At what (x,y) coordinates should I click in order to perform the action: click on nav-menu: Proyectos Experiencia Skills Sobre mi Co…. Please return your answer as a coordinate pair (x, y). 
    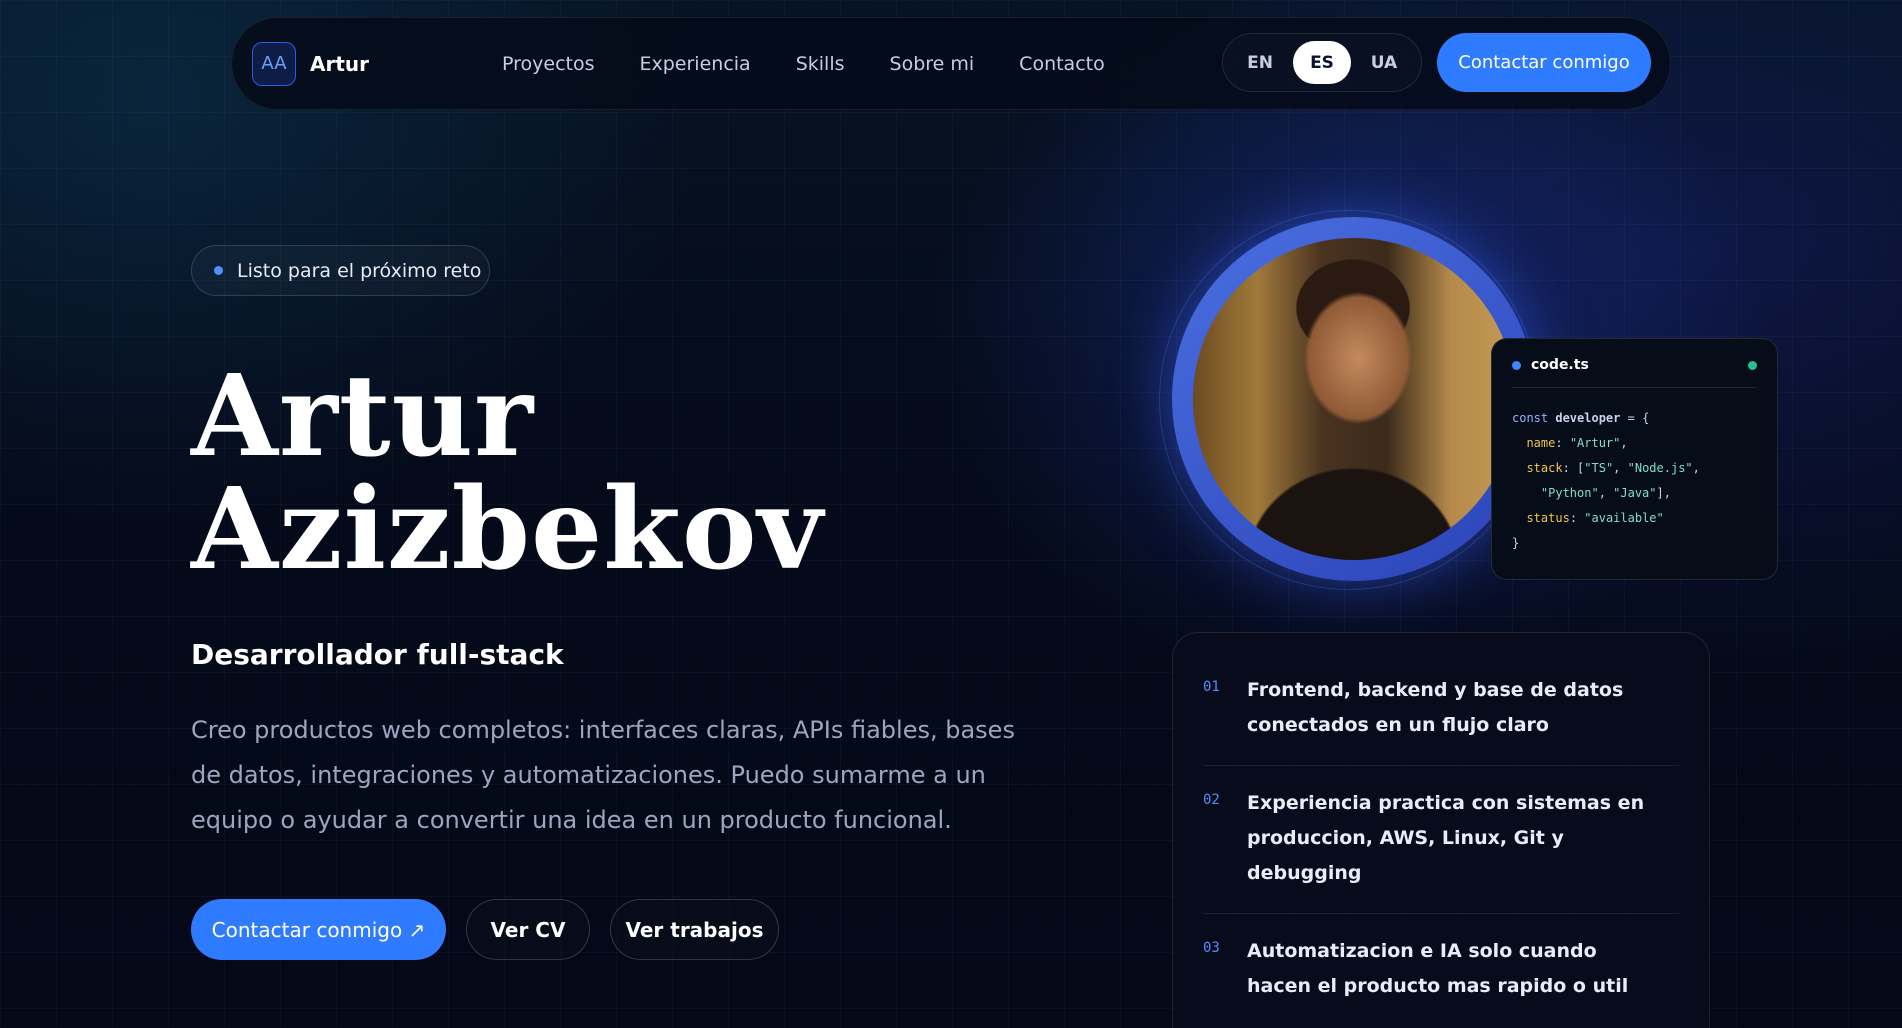
    Looking at the image, I should click on (803, 64).